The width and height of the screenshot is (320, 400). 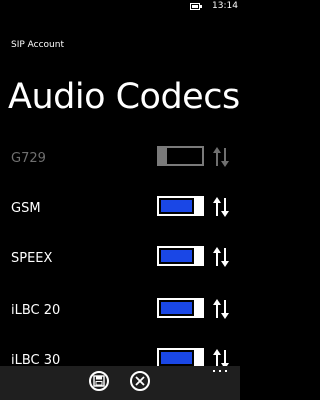 I want to click on codec-toggle-ilbc30, so click(x=180, y=358).